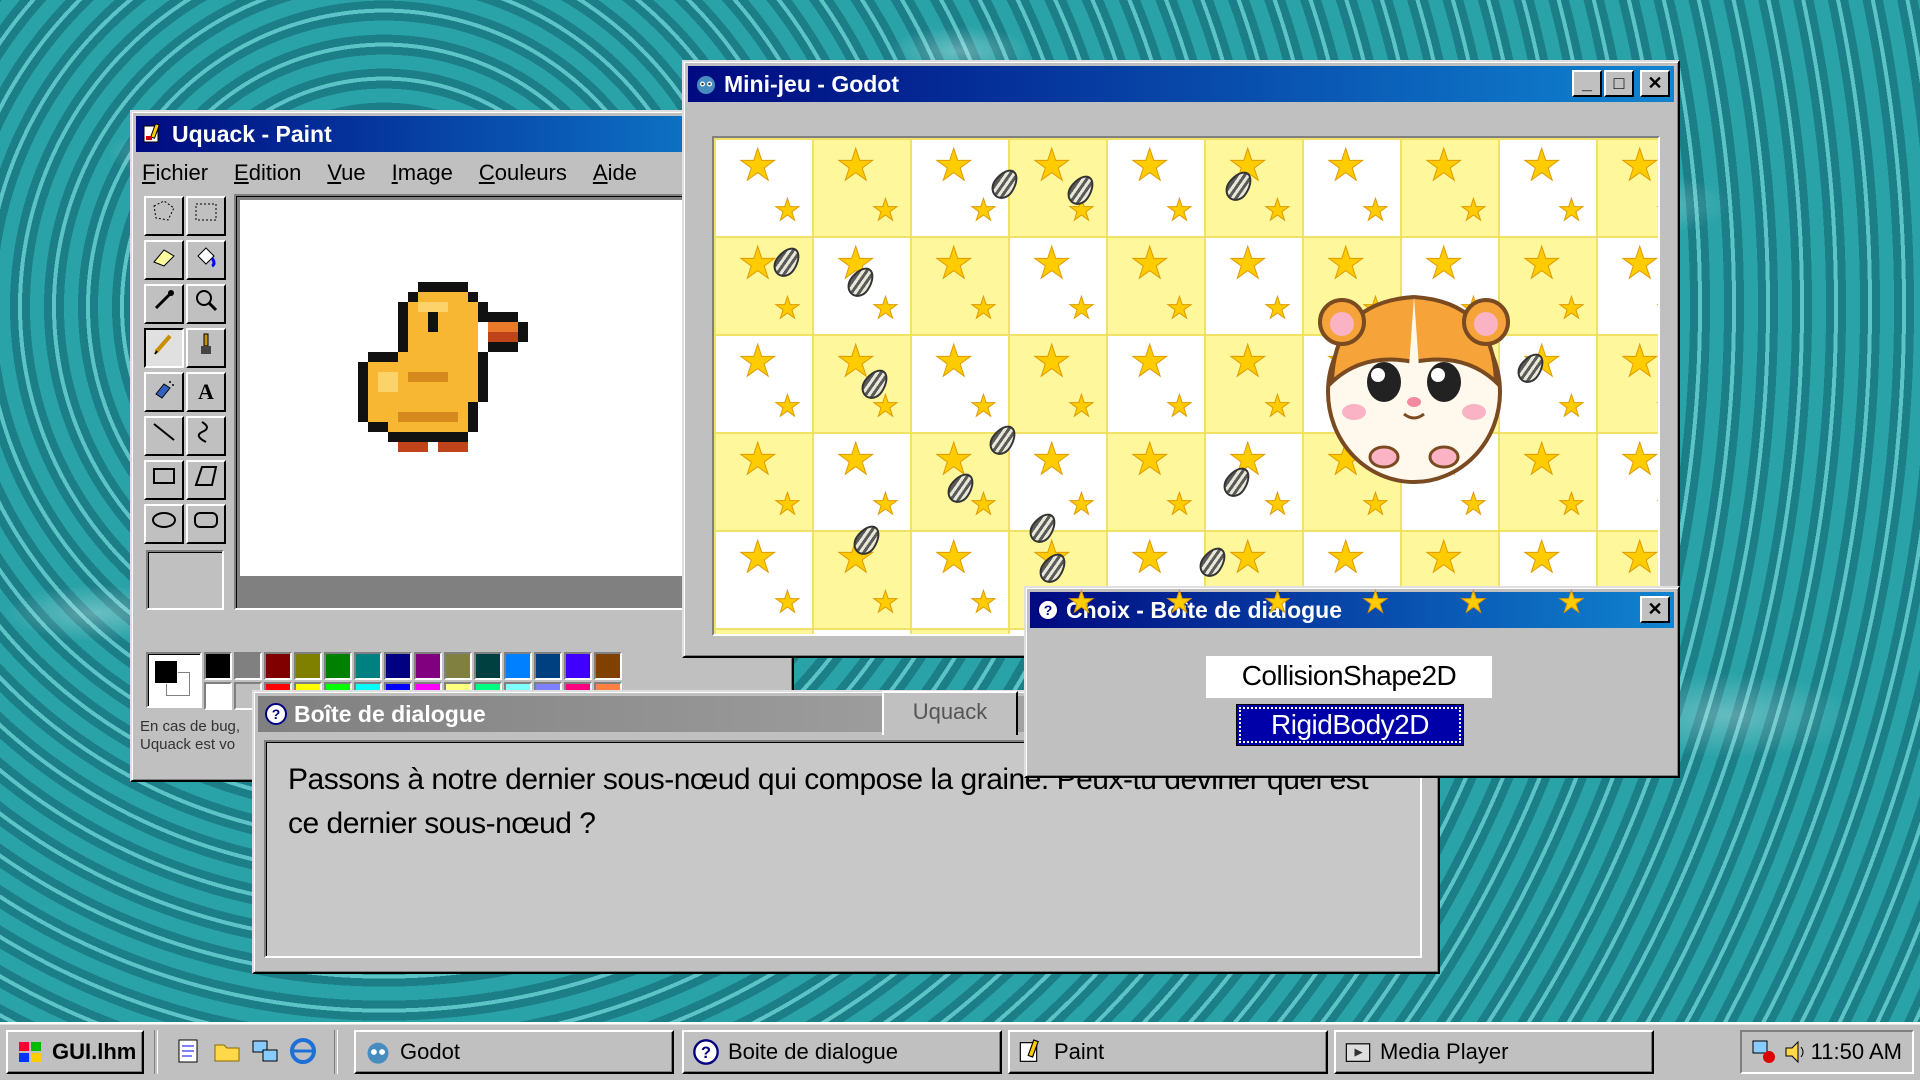 This screenshot has height=1080, width=1920. Describe the element at coordinates (206, 304) in the screenshot. I see `magnifier-icon` at that location.